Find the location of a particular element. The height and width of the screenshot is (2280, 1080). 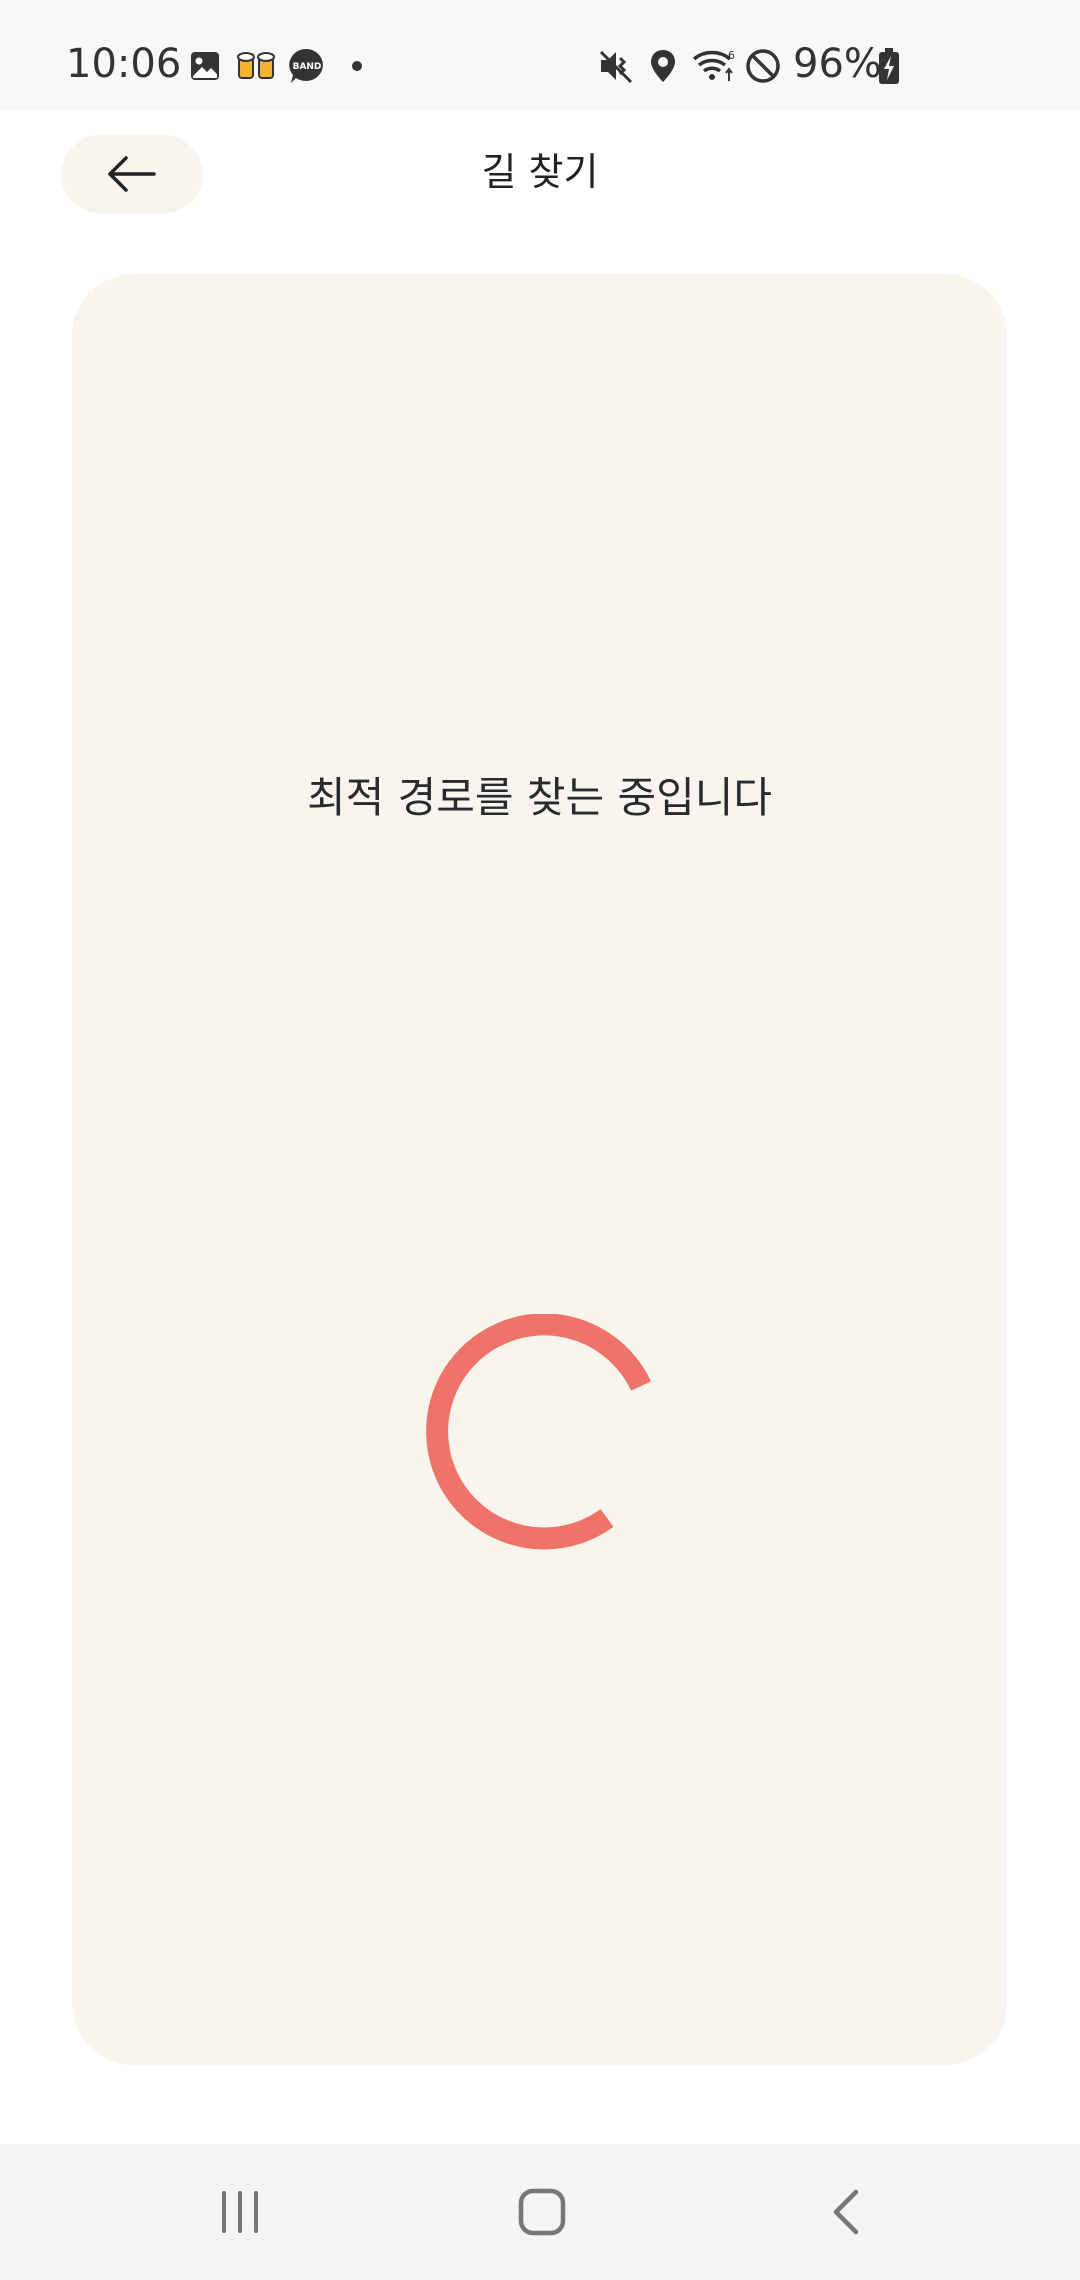

header: 길 찾기 is located at coordinates (540, 173).